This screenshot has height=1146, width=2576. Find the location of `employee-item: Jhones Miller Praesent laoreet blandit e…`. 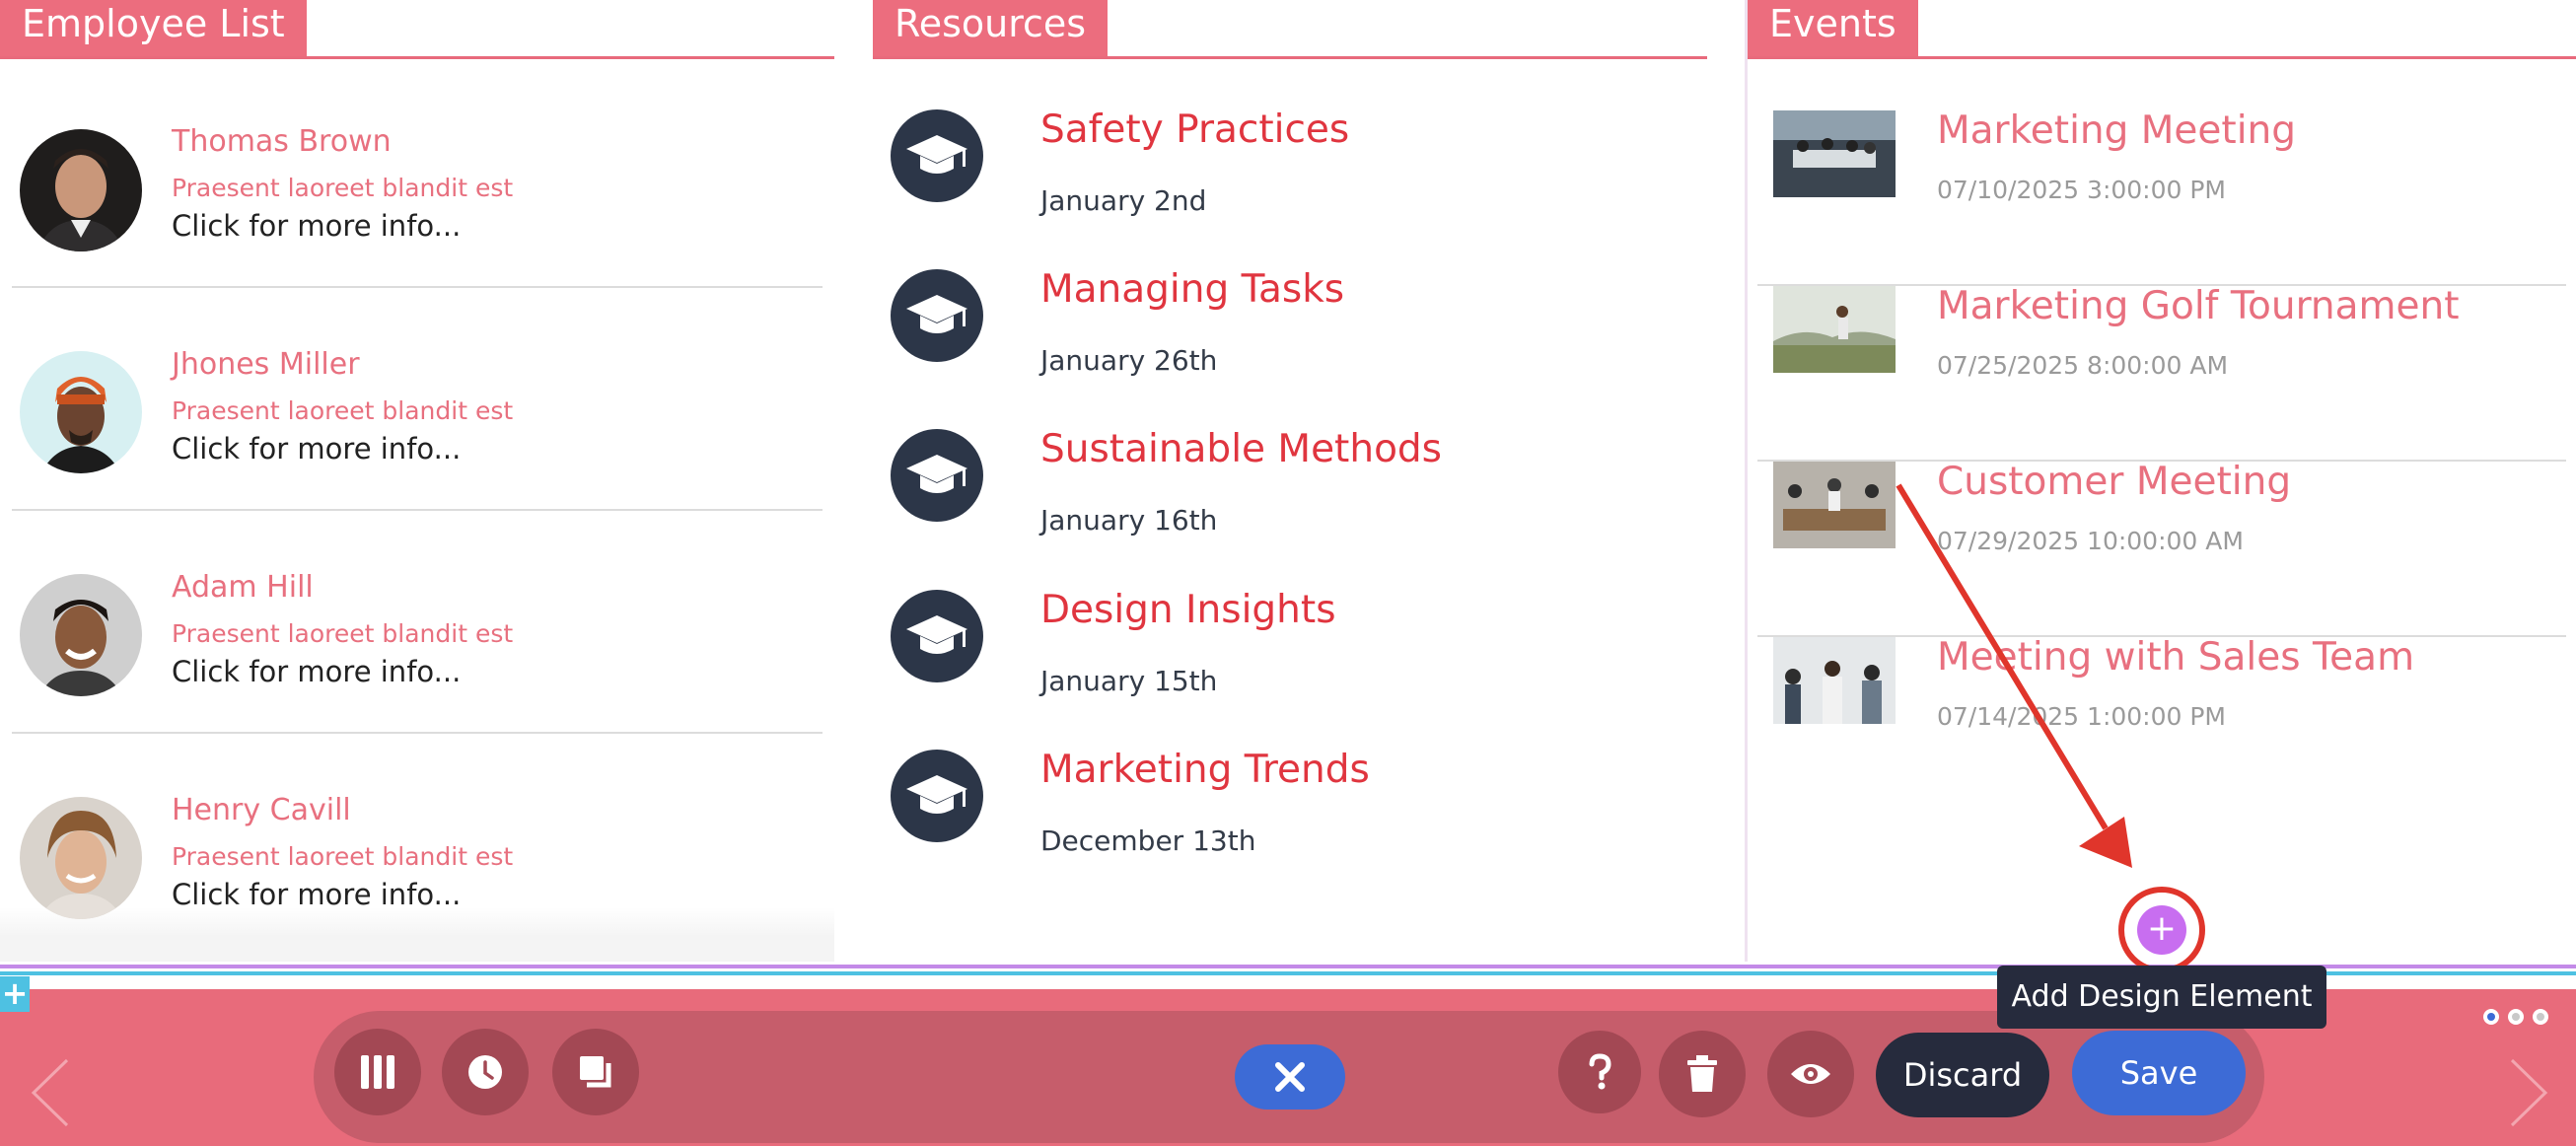

employee-item: Jhones Miller Praesent laoreet blandit e… is located at coordinates (417, 399).